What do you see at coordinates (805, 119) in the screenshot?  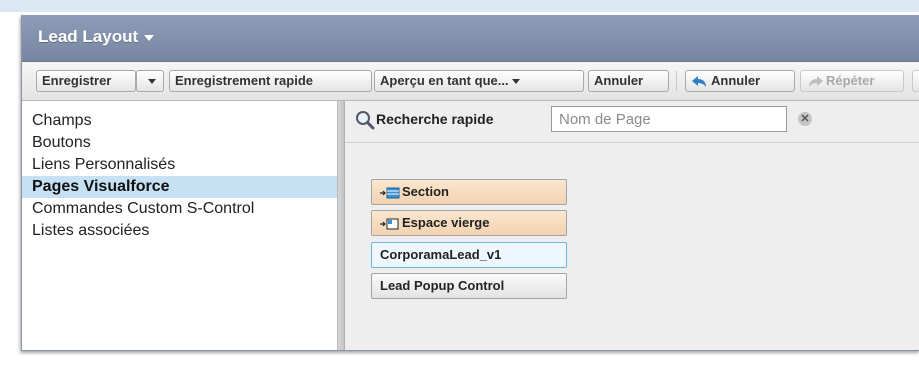 I see `clear-icon: ✕` at bounding box center [805, 119].